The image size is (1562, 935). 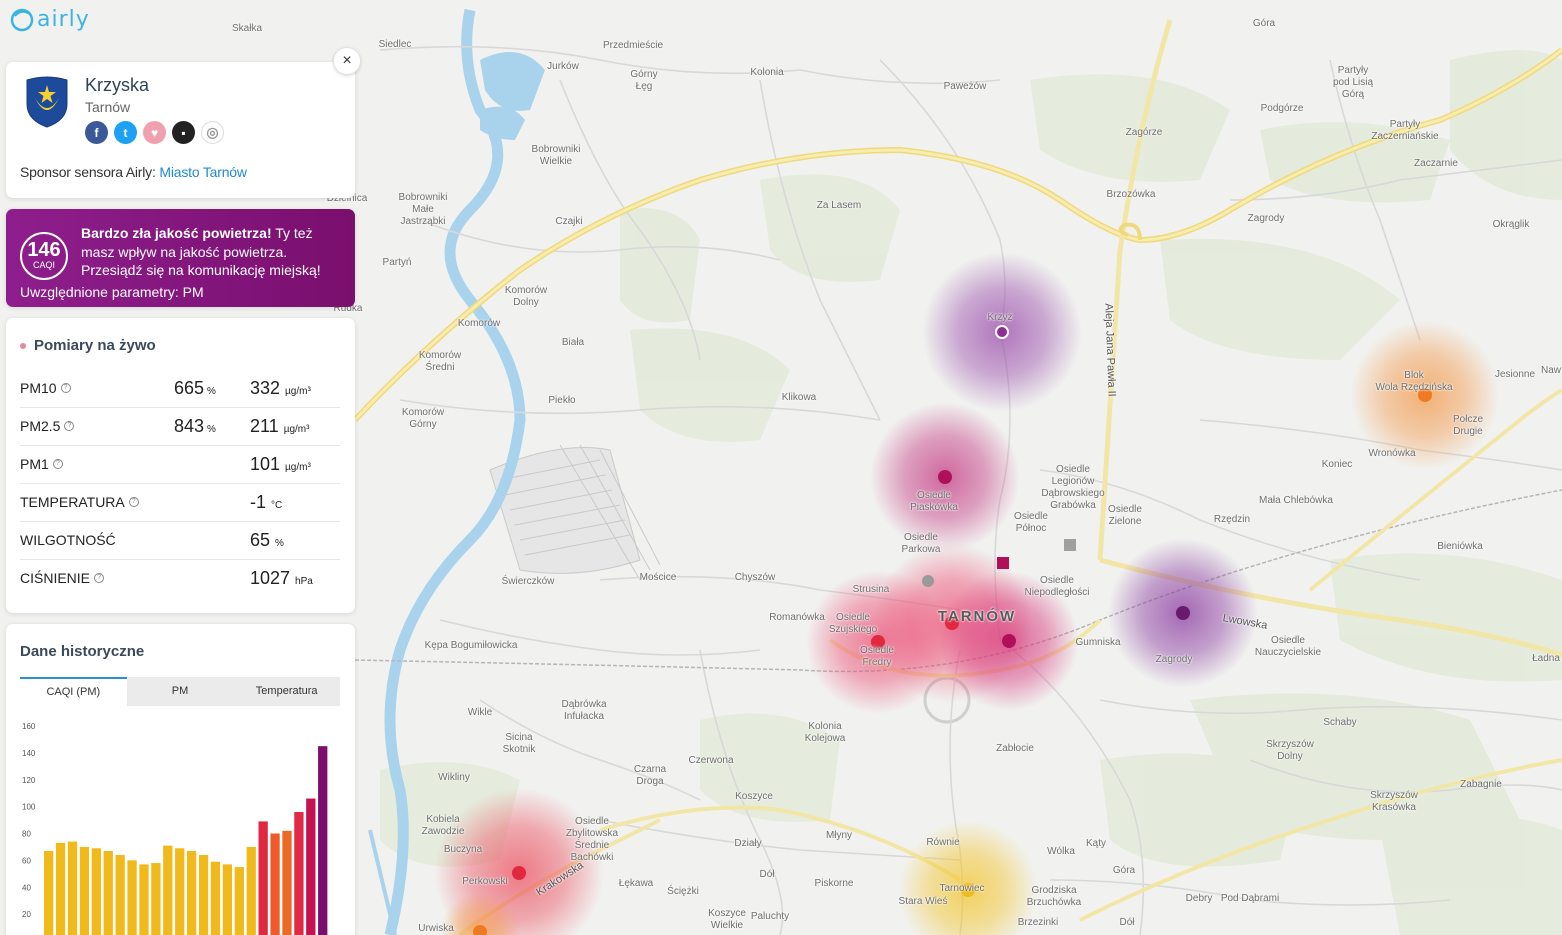 I want to click on map-place-label: Łękawa, so click(x=636, y=883).